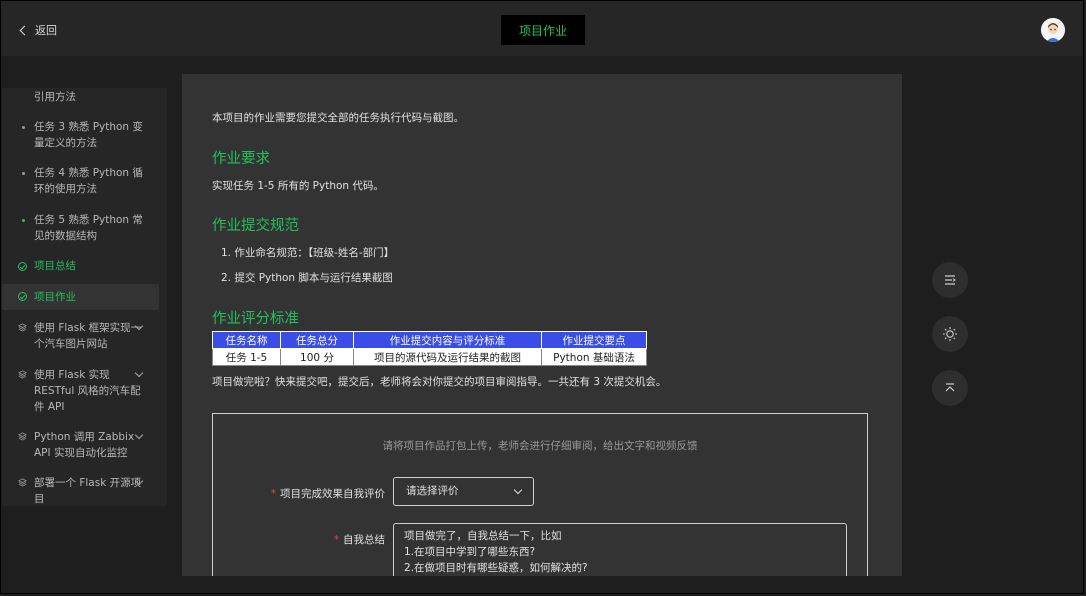 This screenshot has height=596, width=1086. I want to click on intro-text: 本项目的作业需要您提交全部的任务执行代码与截图。, so click(338, 118).